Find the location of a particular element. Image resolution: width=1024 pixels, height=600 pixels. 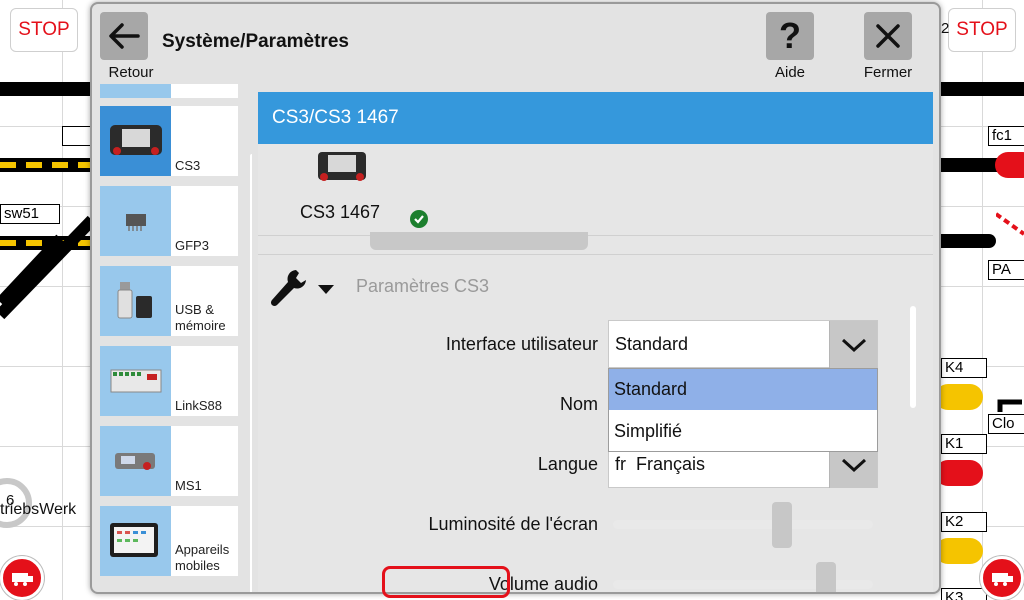

ui-mode-label: Interface utilisateur is located at coordinates (521, 344).